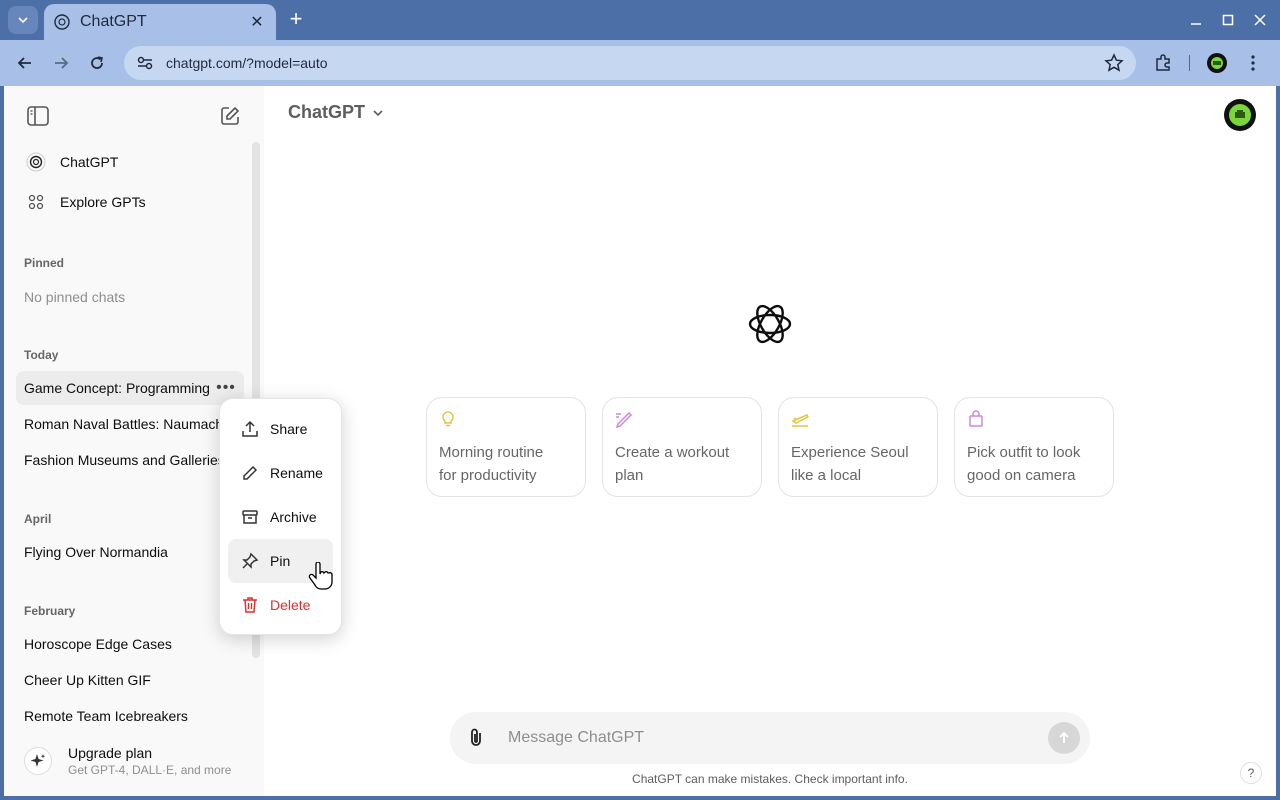 The height and width of the screenshot is (800, 1280). Describe the element at coordinates (250, 473) in the screenshot. I see `pencil-icon` at that location.